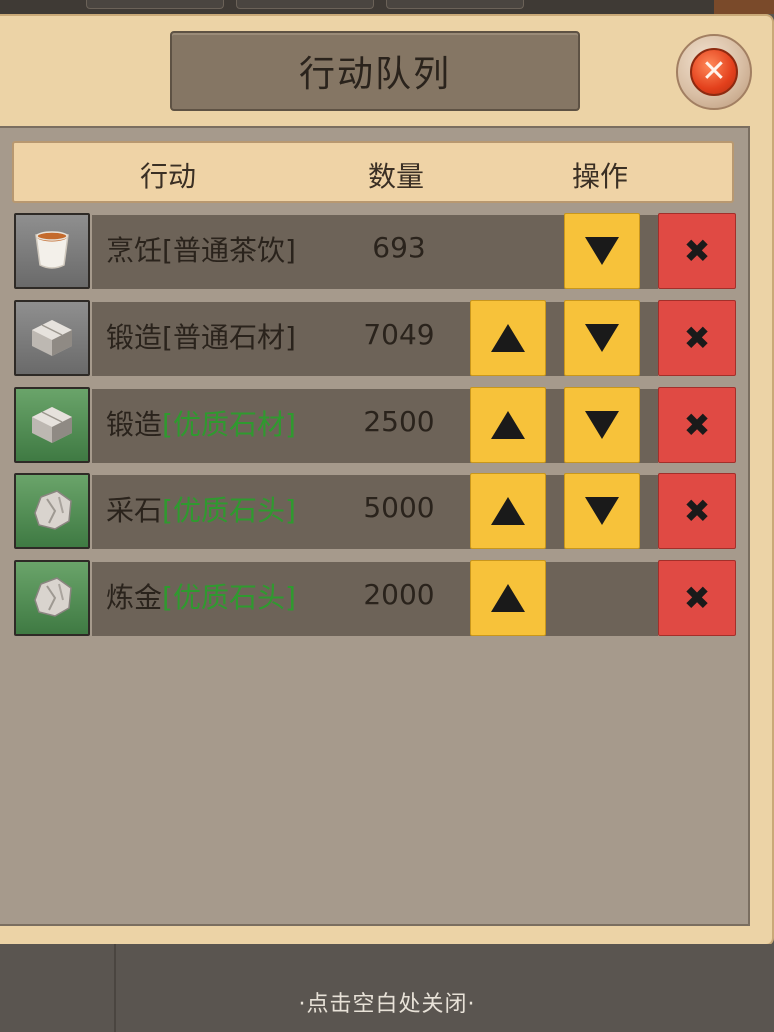 Image resolution: width=774 pixels, height=1032 pixels. I want to click on queue-row: 锻造[普通石材] 7049 ✖, so click(375, 339).